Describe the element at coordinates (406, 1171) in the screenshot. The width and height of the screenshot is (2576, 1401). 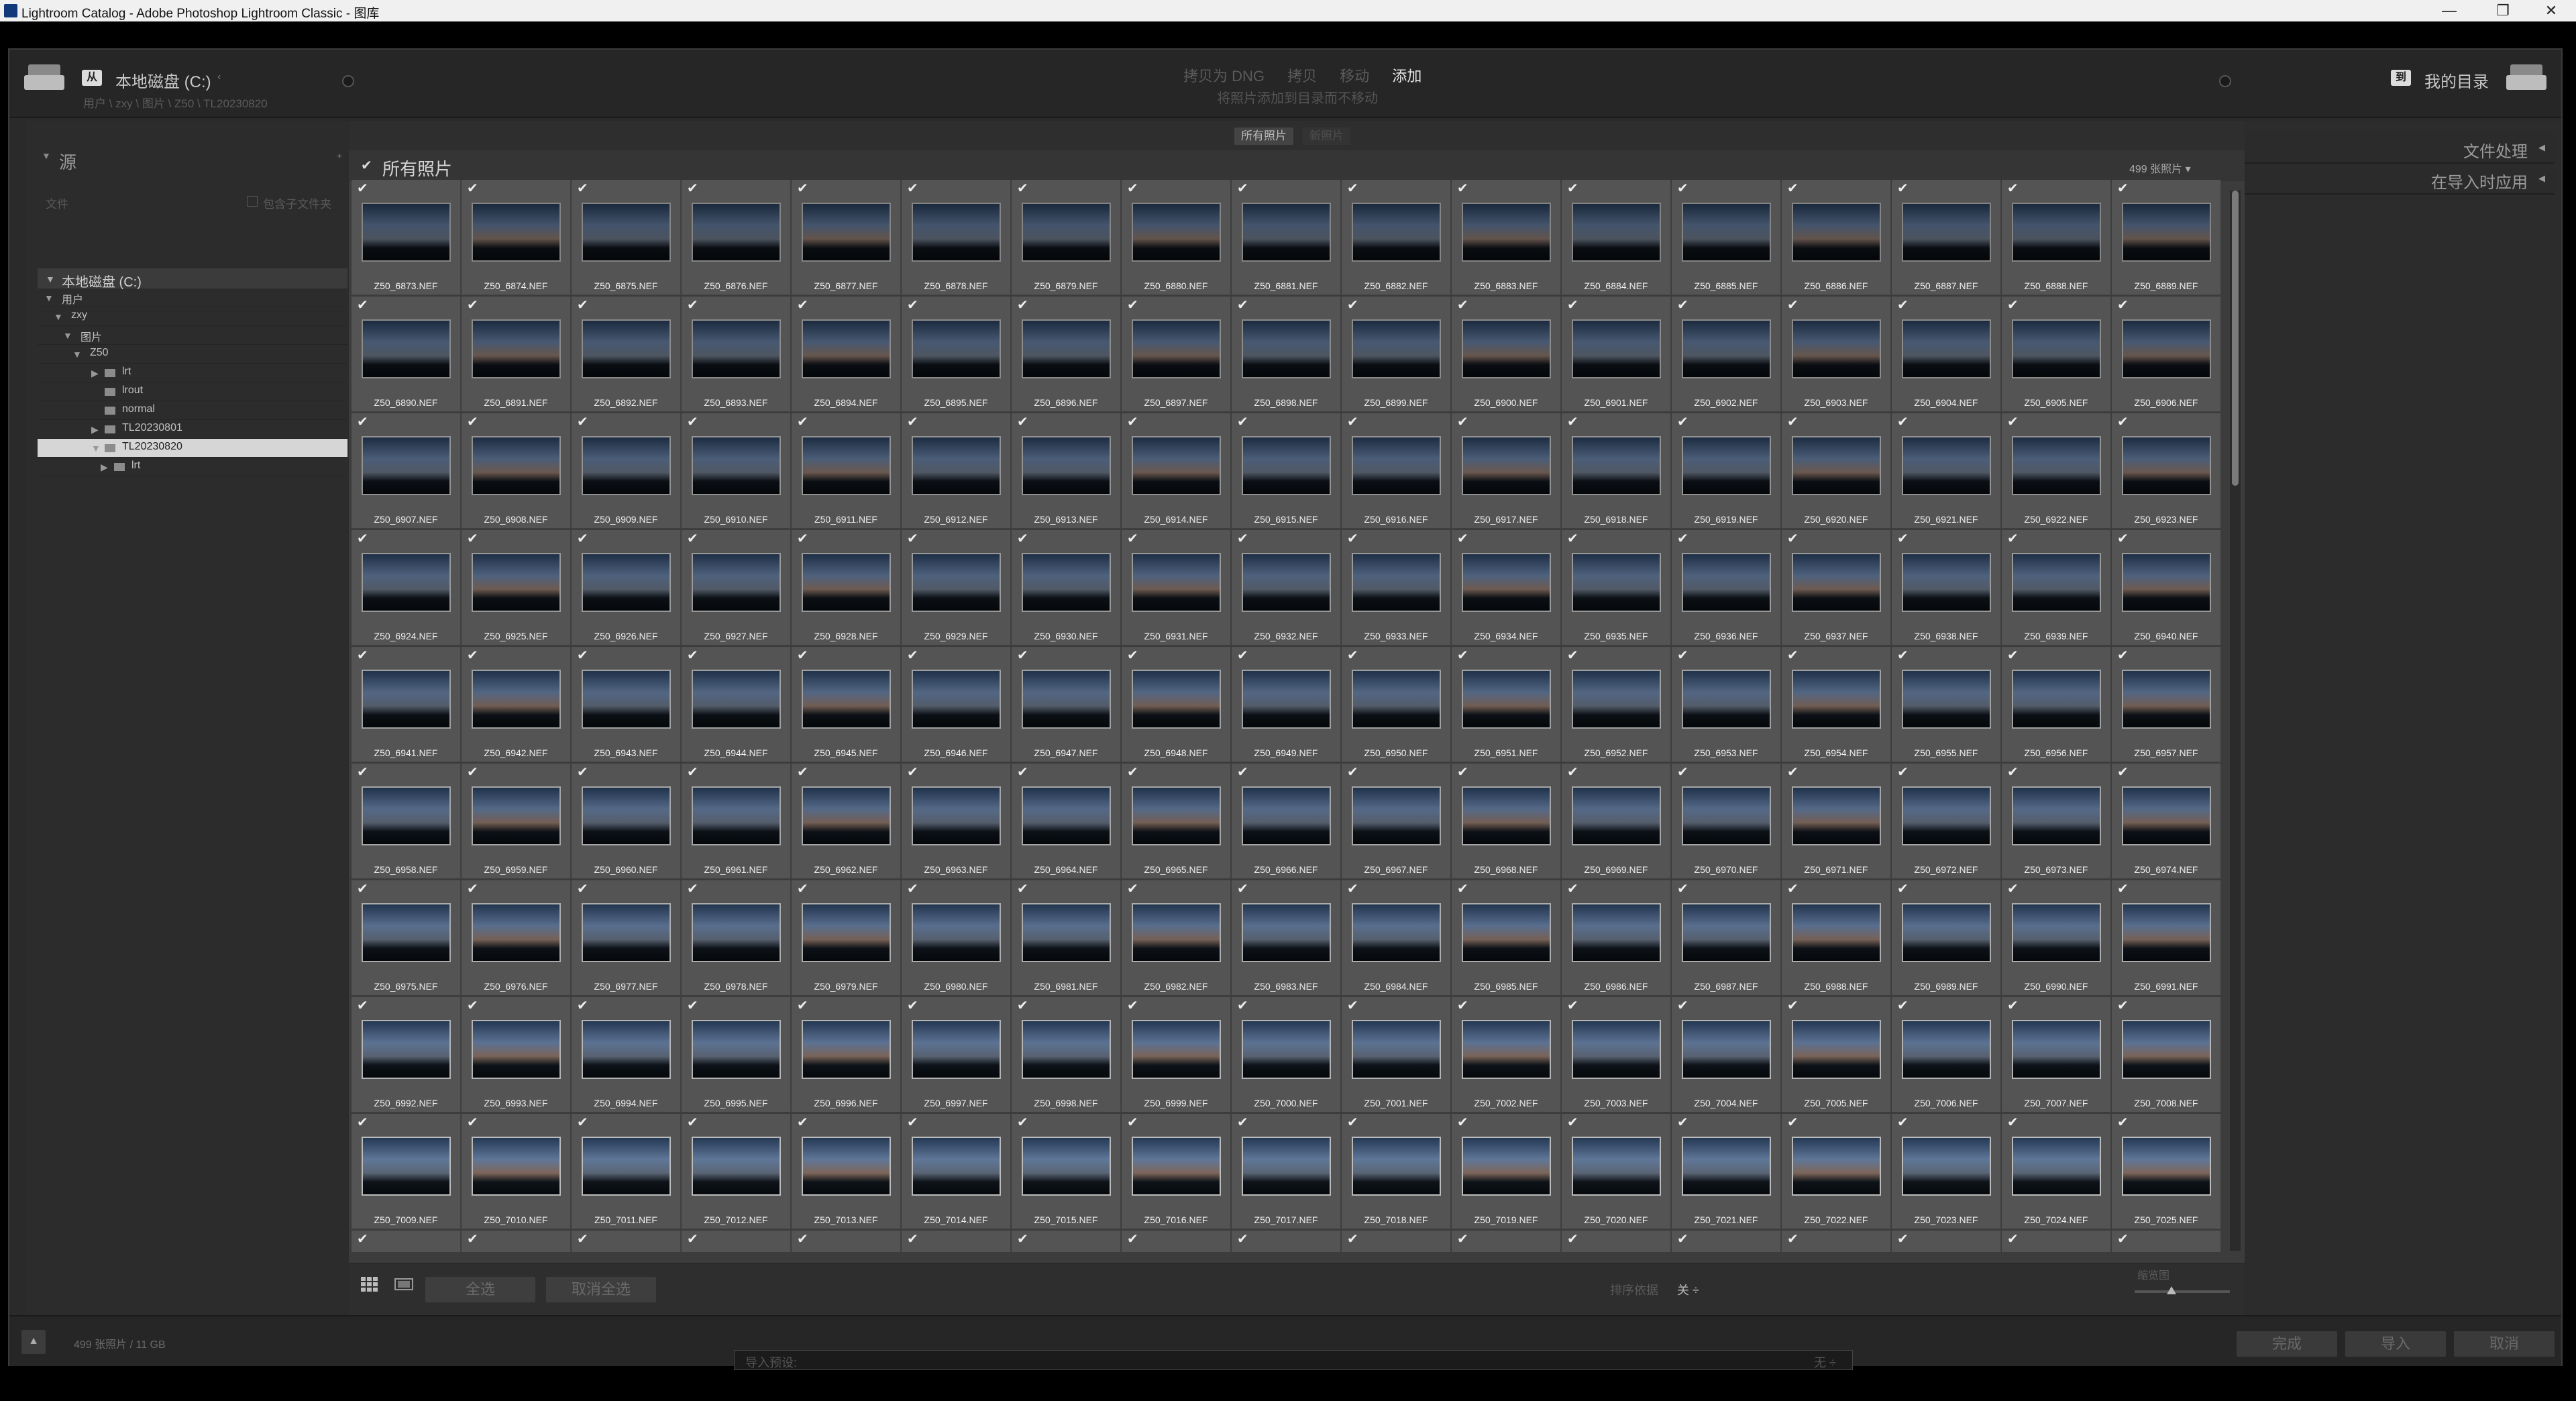
I see `photo-cell: ✔ Z50_7009.NEF` at that location.